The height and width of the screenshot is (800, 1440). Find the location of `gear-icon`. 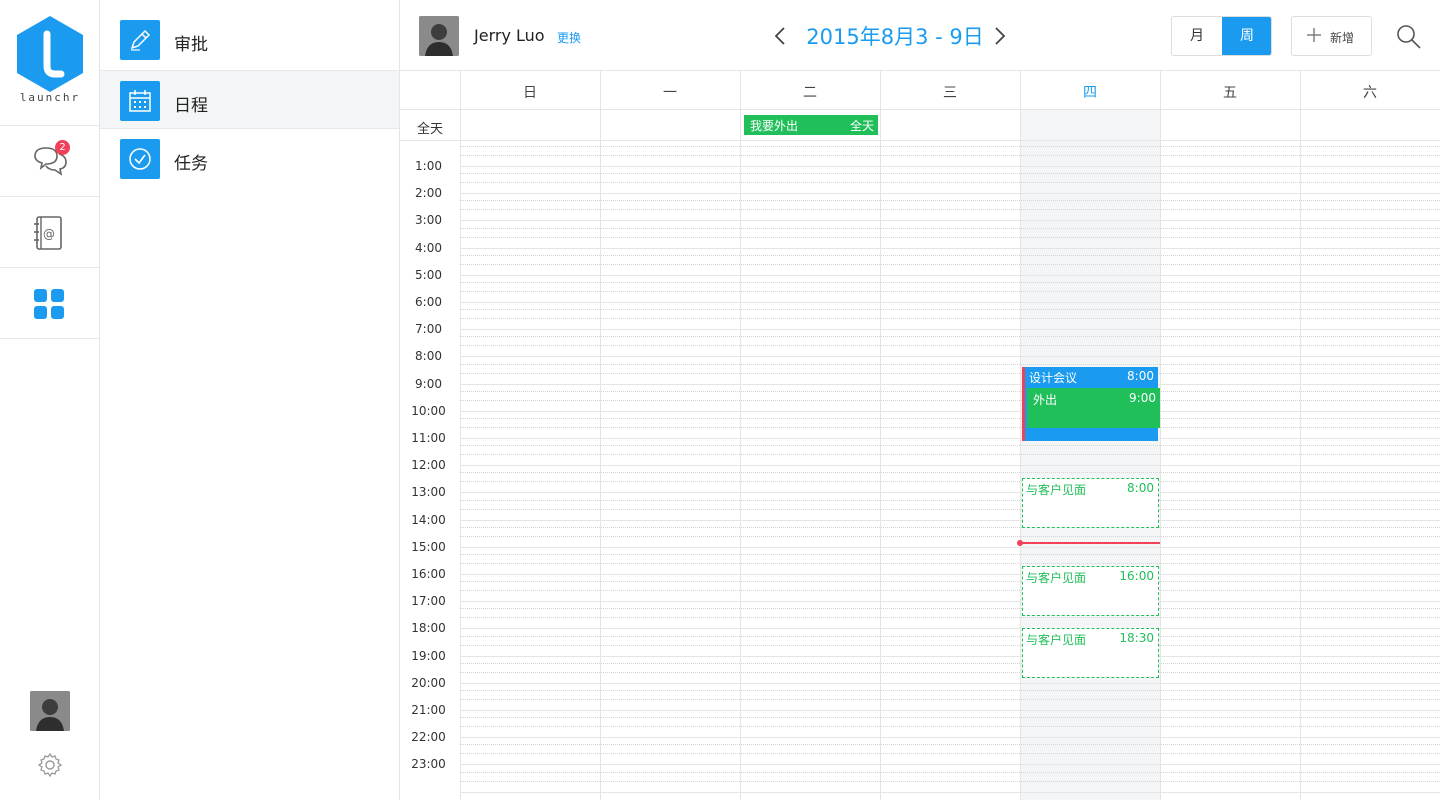

gear-icon is located at coordinates (50, 765).